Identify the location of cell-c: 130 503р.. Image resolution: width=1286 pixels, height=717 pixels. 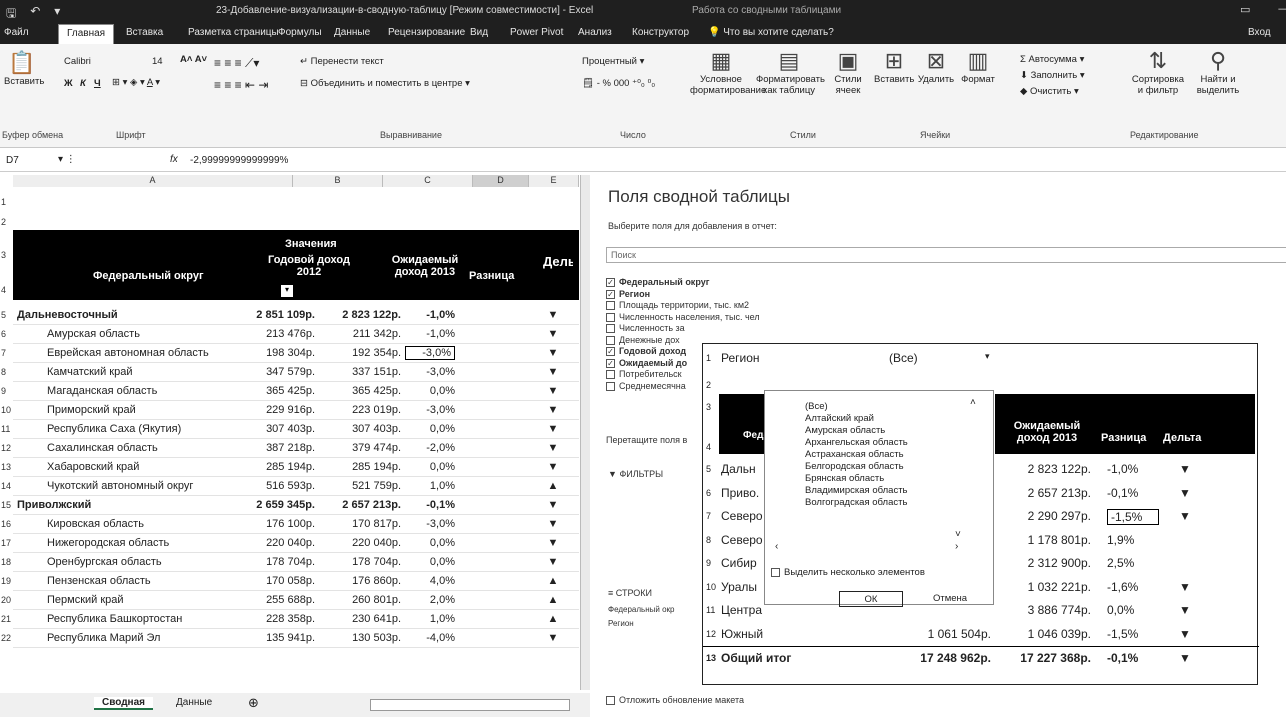
(358, 638).